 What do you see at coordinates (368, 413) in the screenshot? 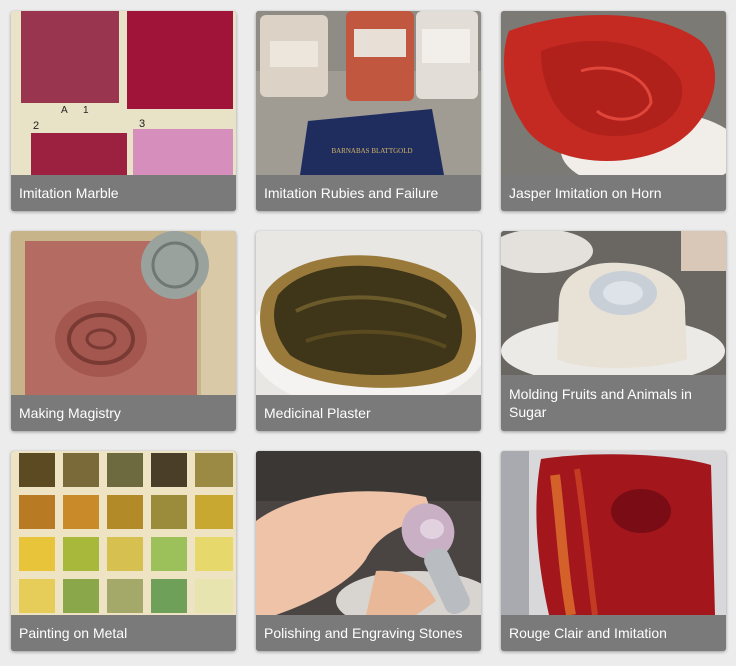
I see `card-title: Medicinal Plaster` at bounding box center [368, 413].